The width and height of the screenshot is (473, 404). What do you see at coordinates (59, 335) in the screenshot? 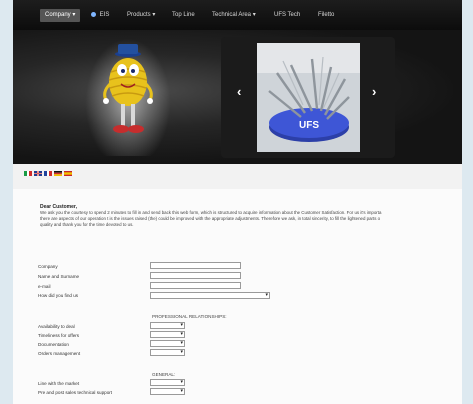
I see `timeliness-label: Timeliness for offers` at bounding box center [59, 335].